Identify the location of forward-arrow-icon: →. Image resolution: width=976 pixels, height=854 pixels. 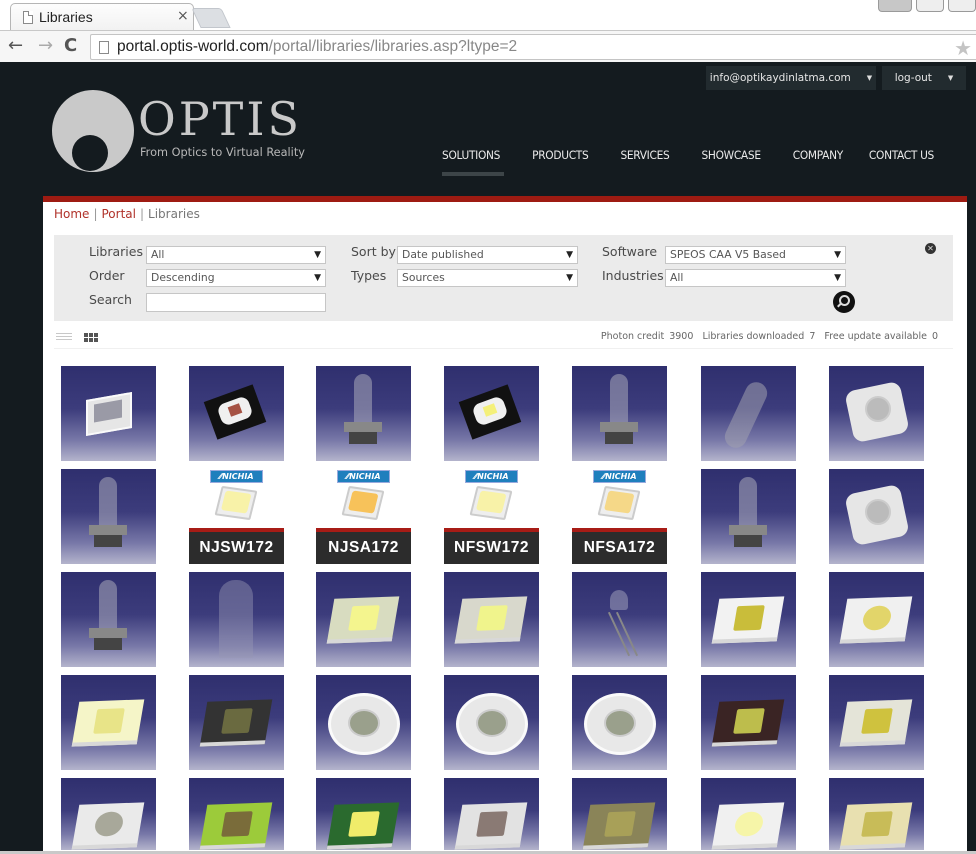
(45, 46).